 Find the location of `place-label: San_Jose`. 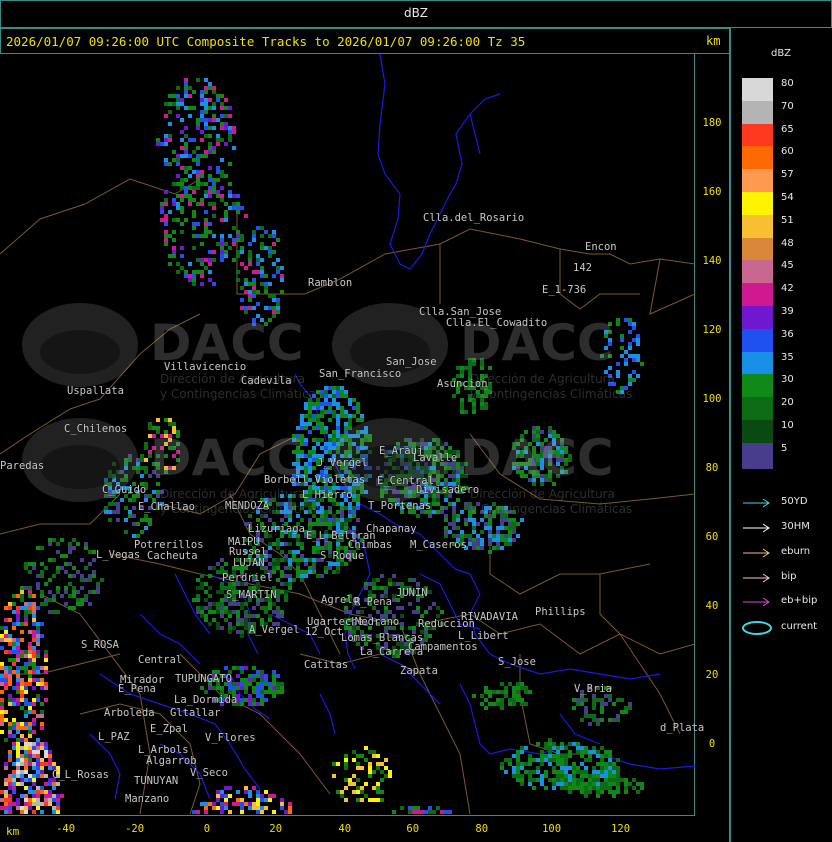

place-label: San_Jose is located at coordinates (411, 362).